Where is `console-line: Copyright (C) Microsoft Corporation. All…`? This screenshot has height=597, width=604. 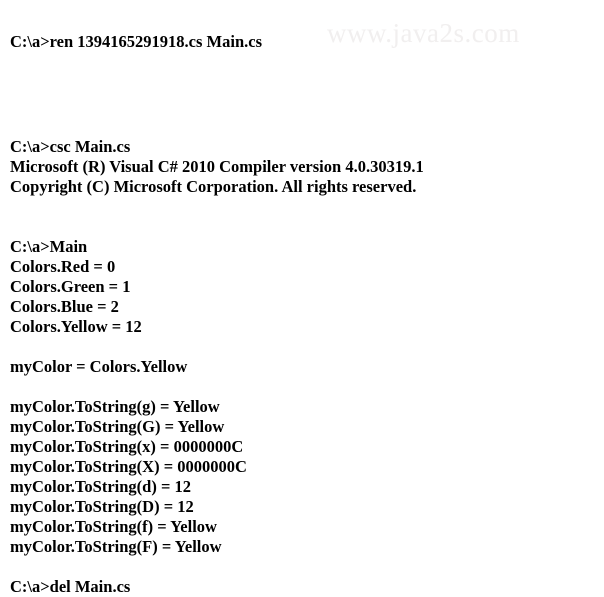
console-line: Copyright (C) Microsoft Corporation. All… is located at coordinates (213, 186).